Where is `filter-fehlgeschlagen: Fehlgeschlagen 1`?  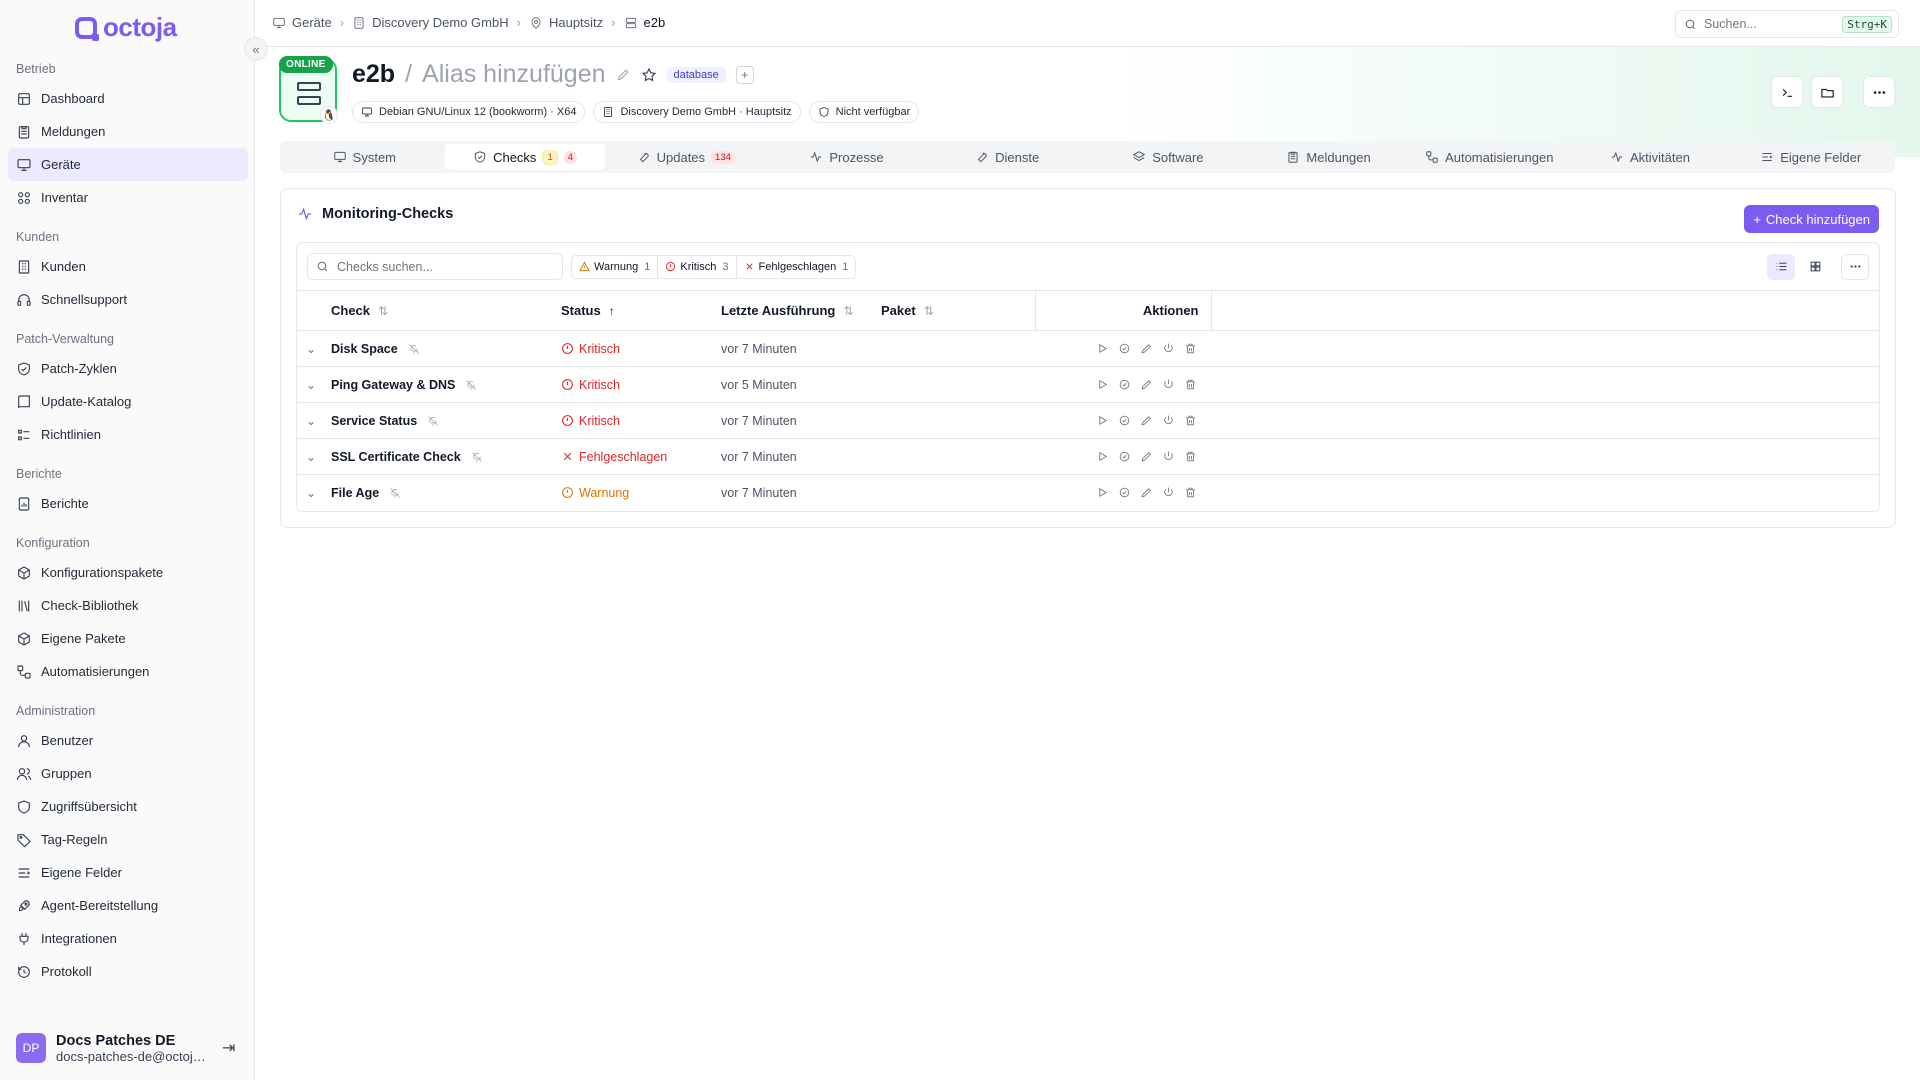 filter-fehlgeschlagen: Fehlgeschlagen 1 is located at coordinates (796, 267).